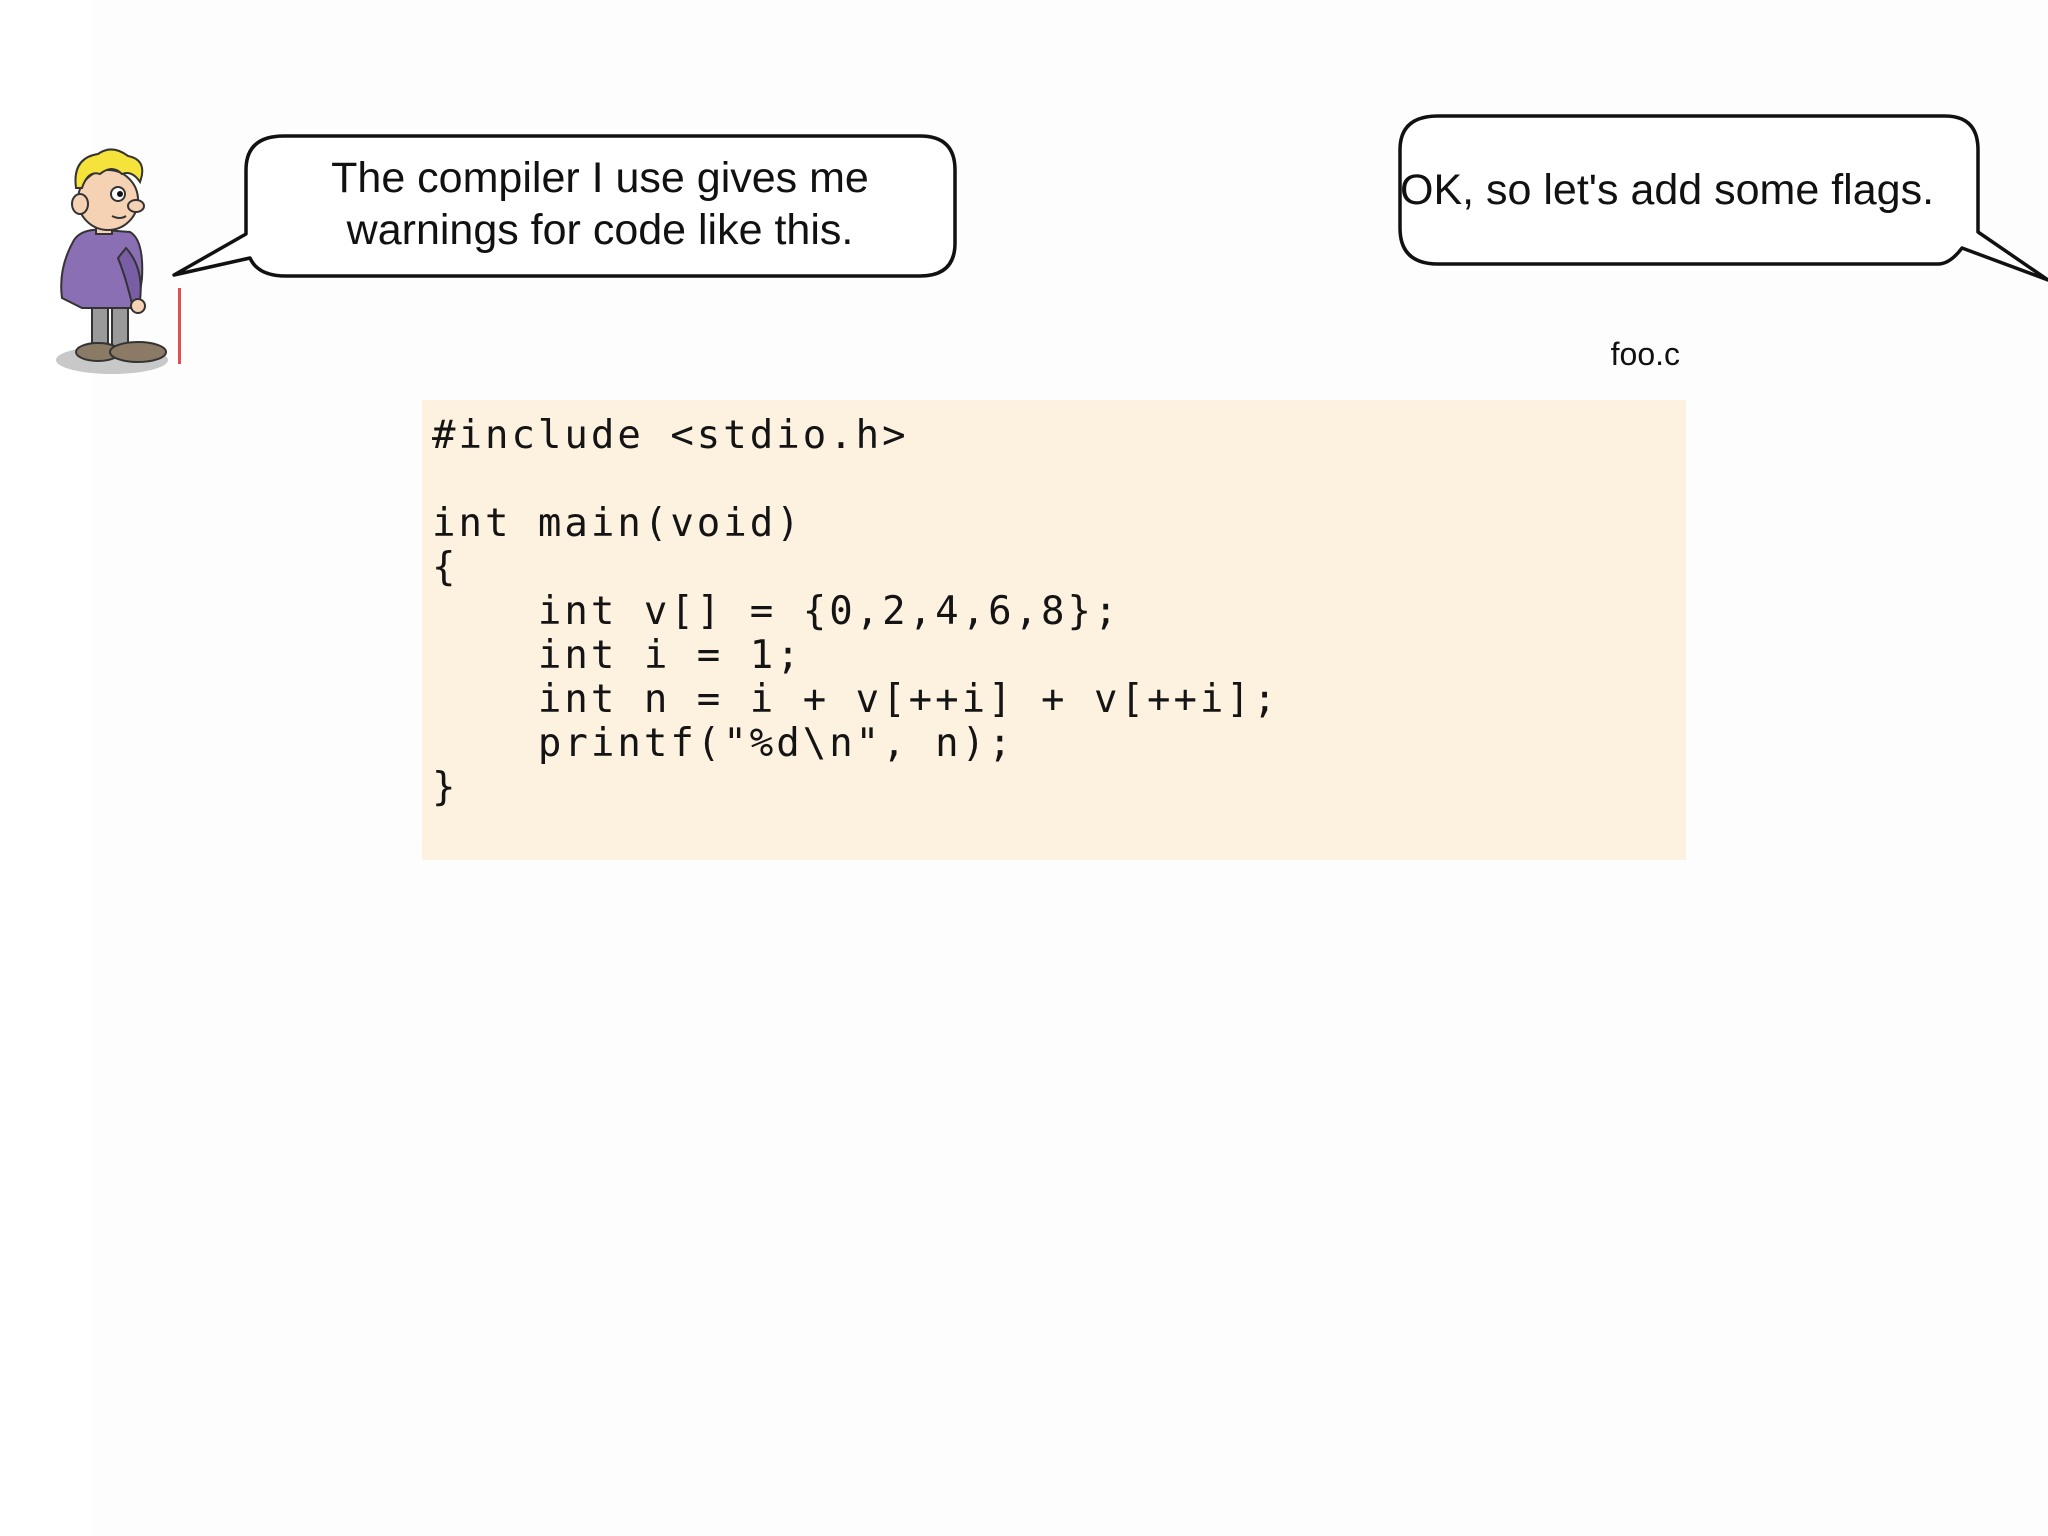 The height and width of the screenshot is (1536, 2048). Describe the element at coordinates (617, 655) in the screenshot. I see `code-line: int i = 1;` at that location.